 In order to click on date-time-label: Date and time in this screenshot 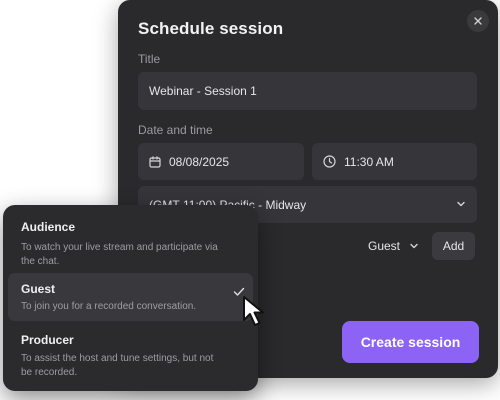, I will do `click(175, 130)`.